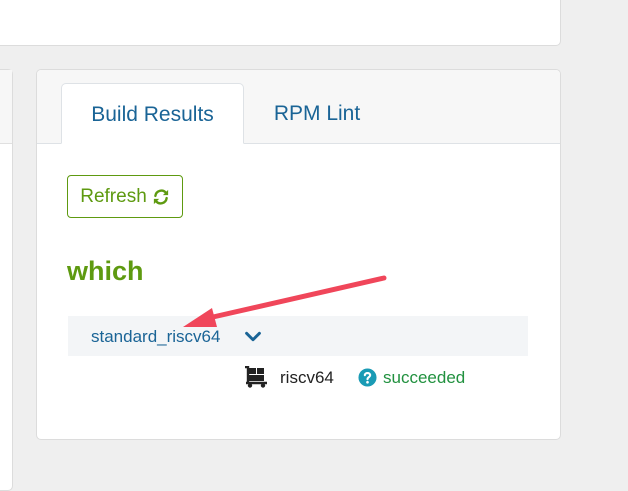 Image resolution: width=628 pixels, height=491 pixels. What do you see at coordinates (160, 196) in the screenshot?
I see `refresh-icon` at bounding box center [160, 196].